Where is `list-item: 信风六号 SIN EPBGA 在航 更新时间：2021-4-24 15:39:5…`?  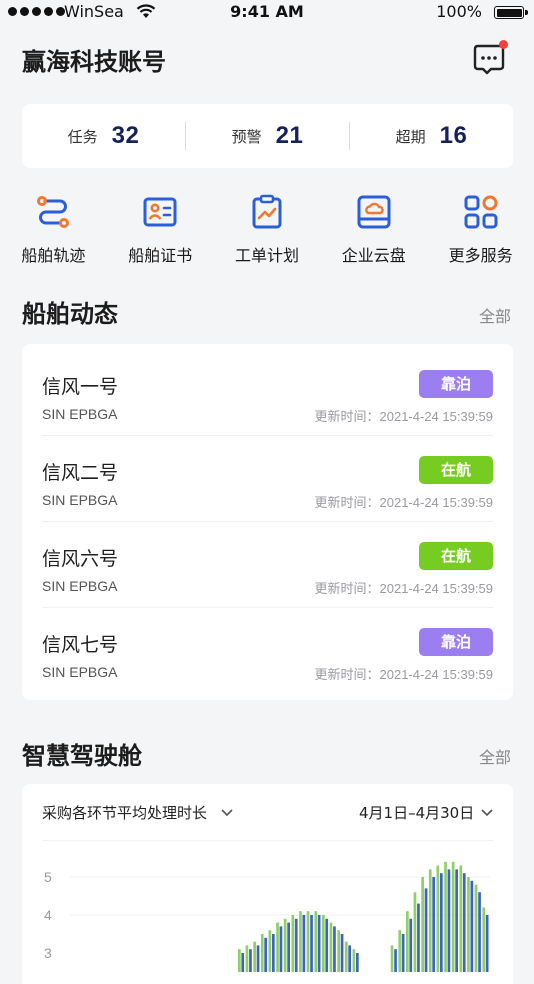 list-item: 信风六号 SIN EPBGA 在航 更新时间：2021-4-24 15:39:5… is located at coordinates (267, 565).